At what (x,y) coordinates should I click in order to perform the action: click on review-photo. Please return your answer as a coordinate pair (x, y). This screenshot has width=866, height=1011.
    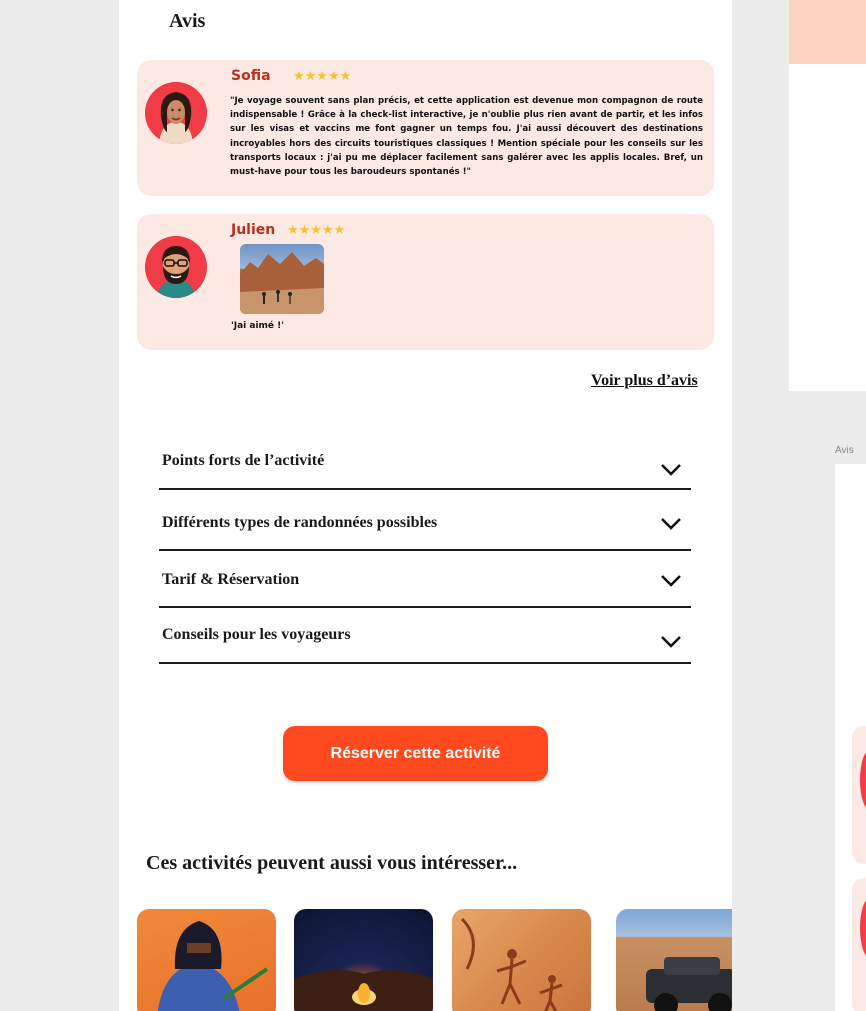
    Looking at the image, I should click on (282, 279).